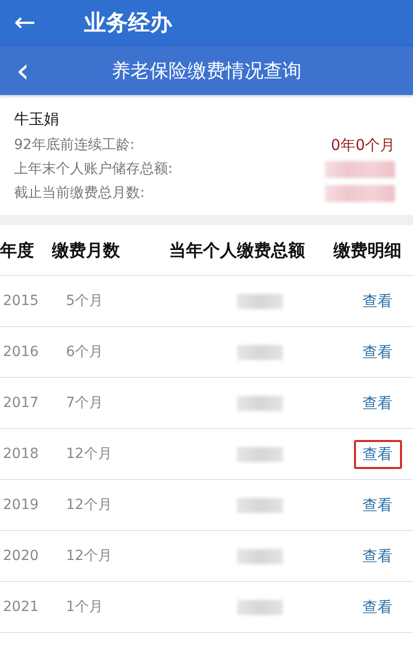 This screenshot has width=413, height=672. What do you see at coordinates (21, 301) in the screenshot?
I see `year-cell-text: 2015` at bounding box center [21, 301].